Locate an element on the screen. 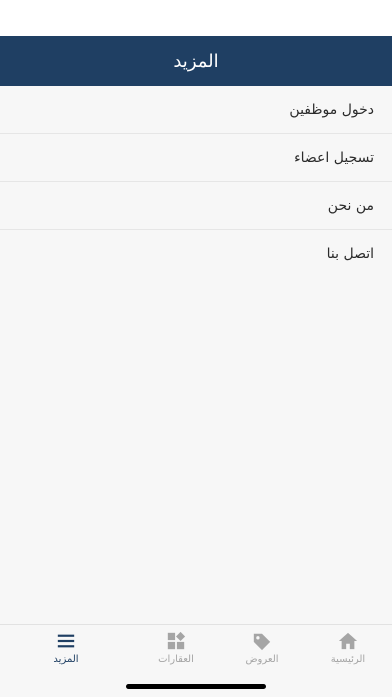 The image size is (392, 697). tab-label: العروض is located at coordinates (262, 659).